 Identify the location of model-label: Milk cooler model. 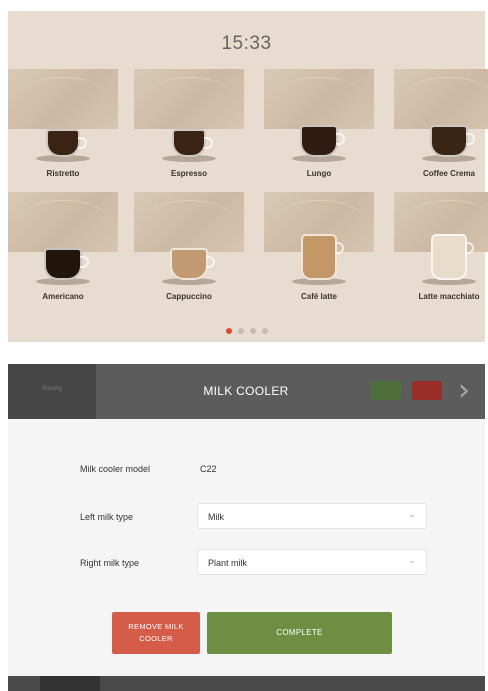
(115, 469).